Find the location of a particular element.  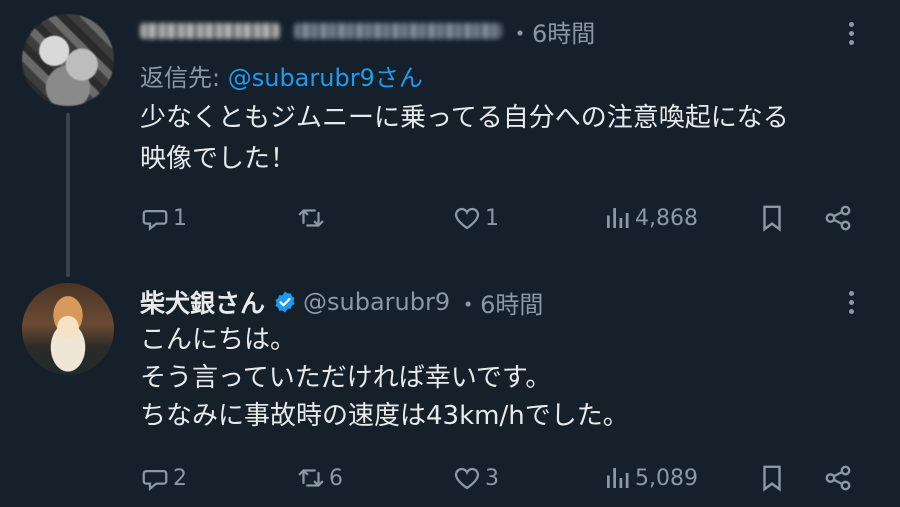

tweet-text-line: ちなみに事故時の速度は43km/hでした。 is located at coordinates (384, 416).